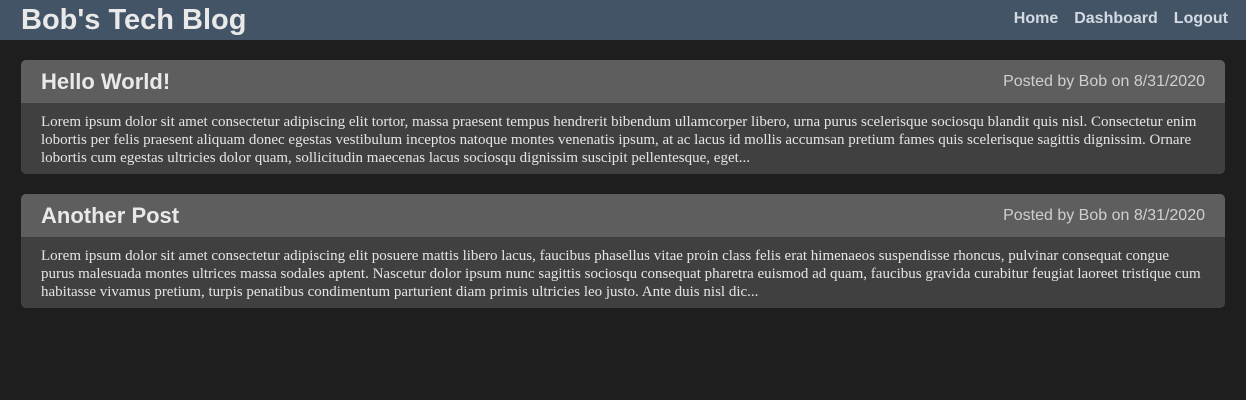 This screenshot has height=400, width=1246. Describe the element at coordinates (105, 82) in the screenshot. I see `post-title: Hello World!` at that location.